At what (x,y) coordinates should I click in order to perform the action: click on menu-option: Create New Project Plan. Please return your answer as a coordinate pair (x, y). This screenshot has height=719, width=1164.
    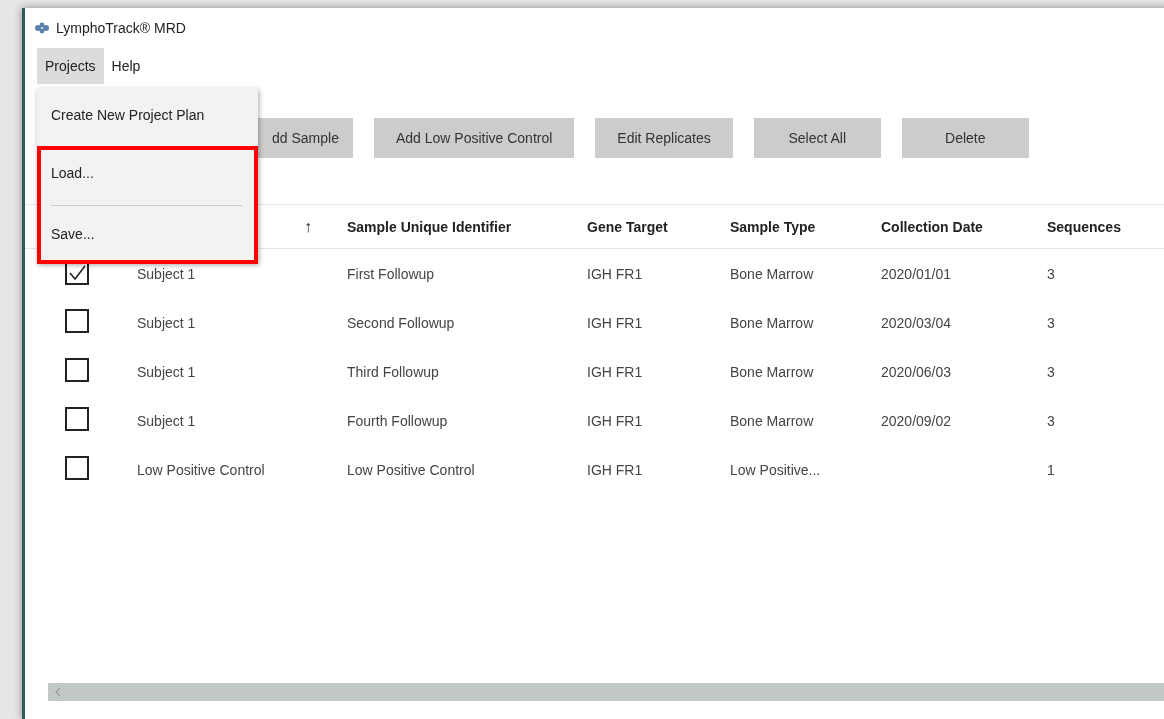
    Looking at the image, I should click on (128, 118).